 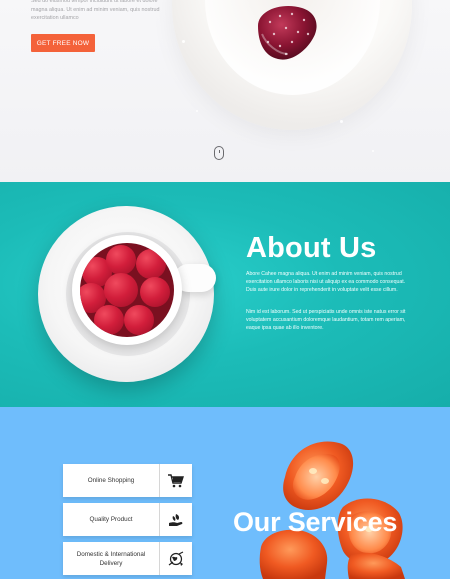 What do you see at coordinates (111, 558) in the screenshot?
I see `service-label: Domestic & International Delivery` at bounding box center [111, 558].